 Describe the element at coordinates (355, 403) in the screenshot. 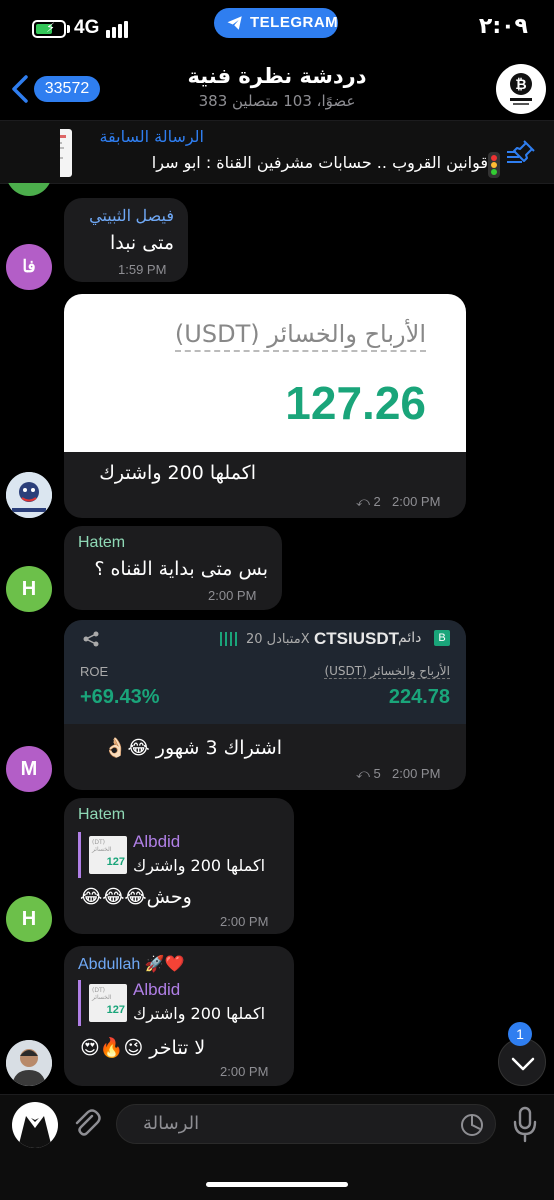

I see `card-value: 127.26` at that location.